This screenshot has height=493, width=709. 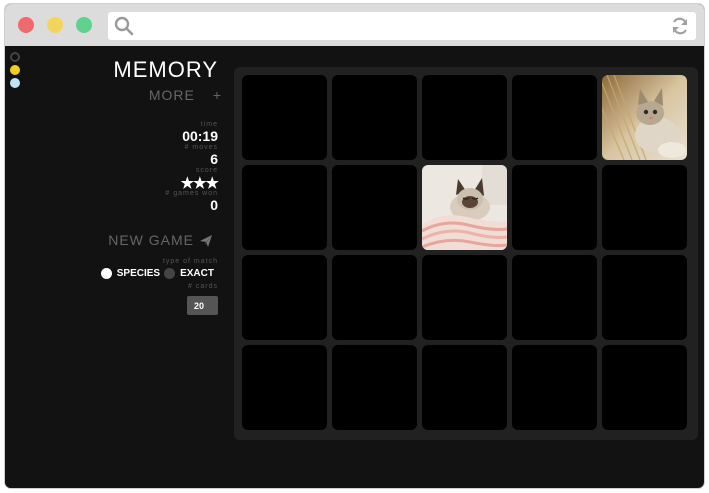 What do you see at coordinates (554, 117) in the screenshot?
I see `card-r1-c4` at bounding box center [554, 117].